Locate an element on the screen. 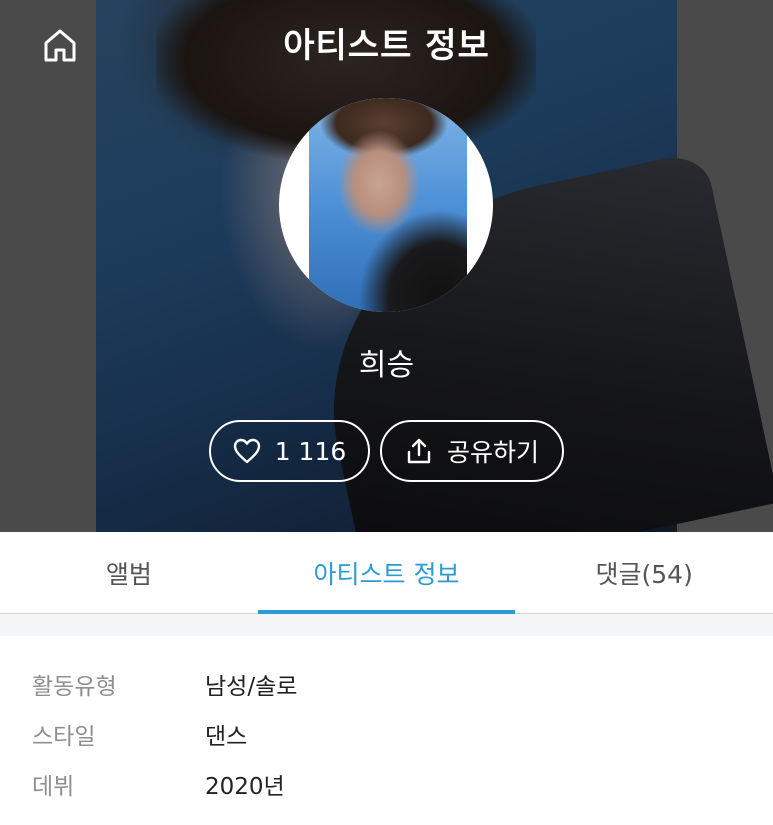 The image size is (773, 825). info-value: 2020년 is located at coordinates (245, 787).